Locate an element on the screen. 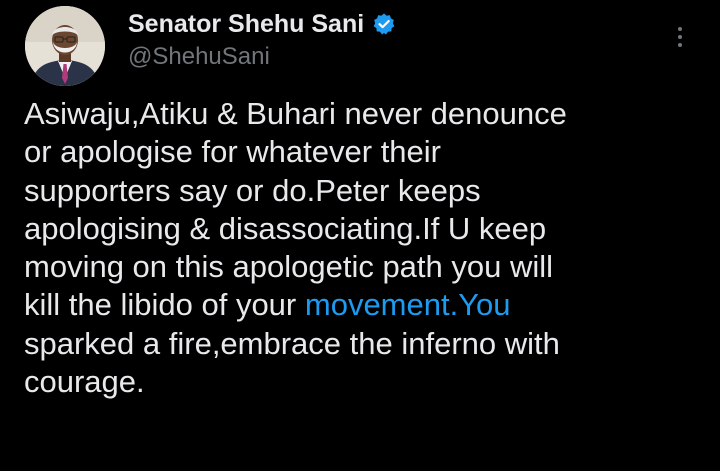 Image resolution: width=720 pixels, height=471 pixels. profile-photo-icon is located at coordinates (65, 46).